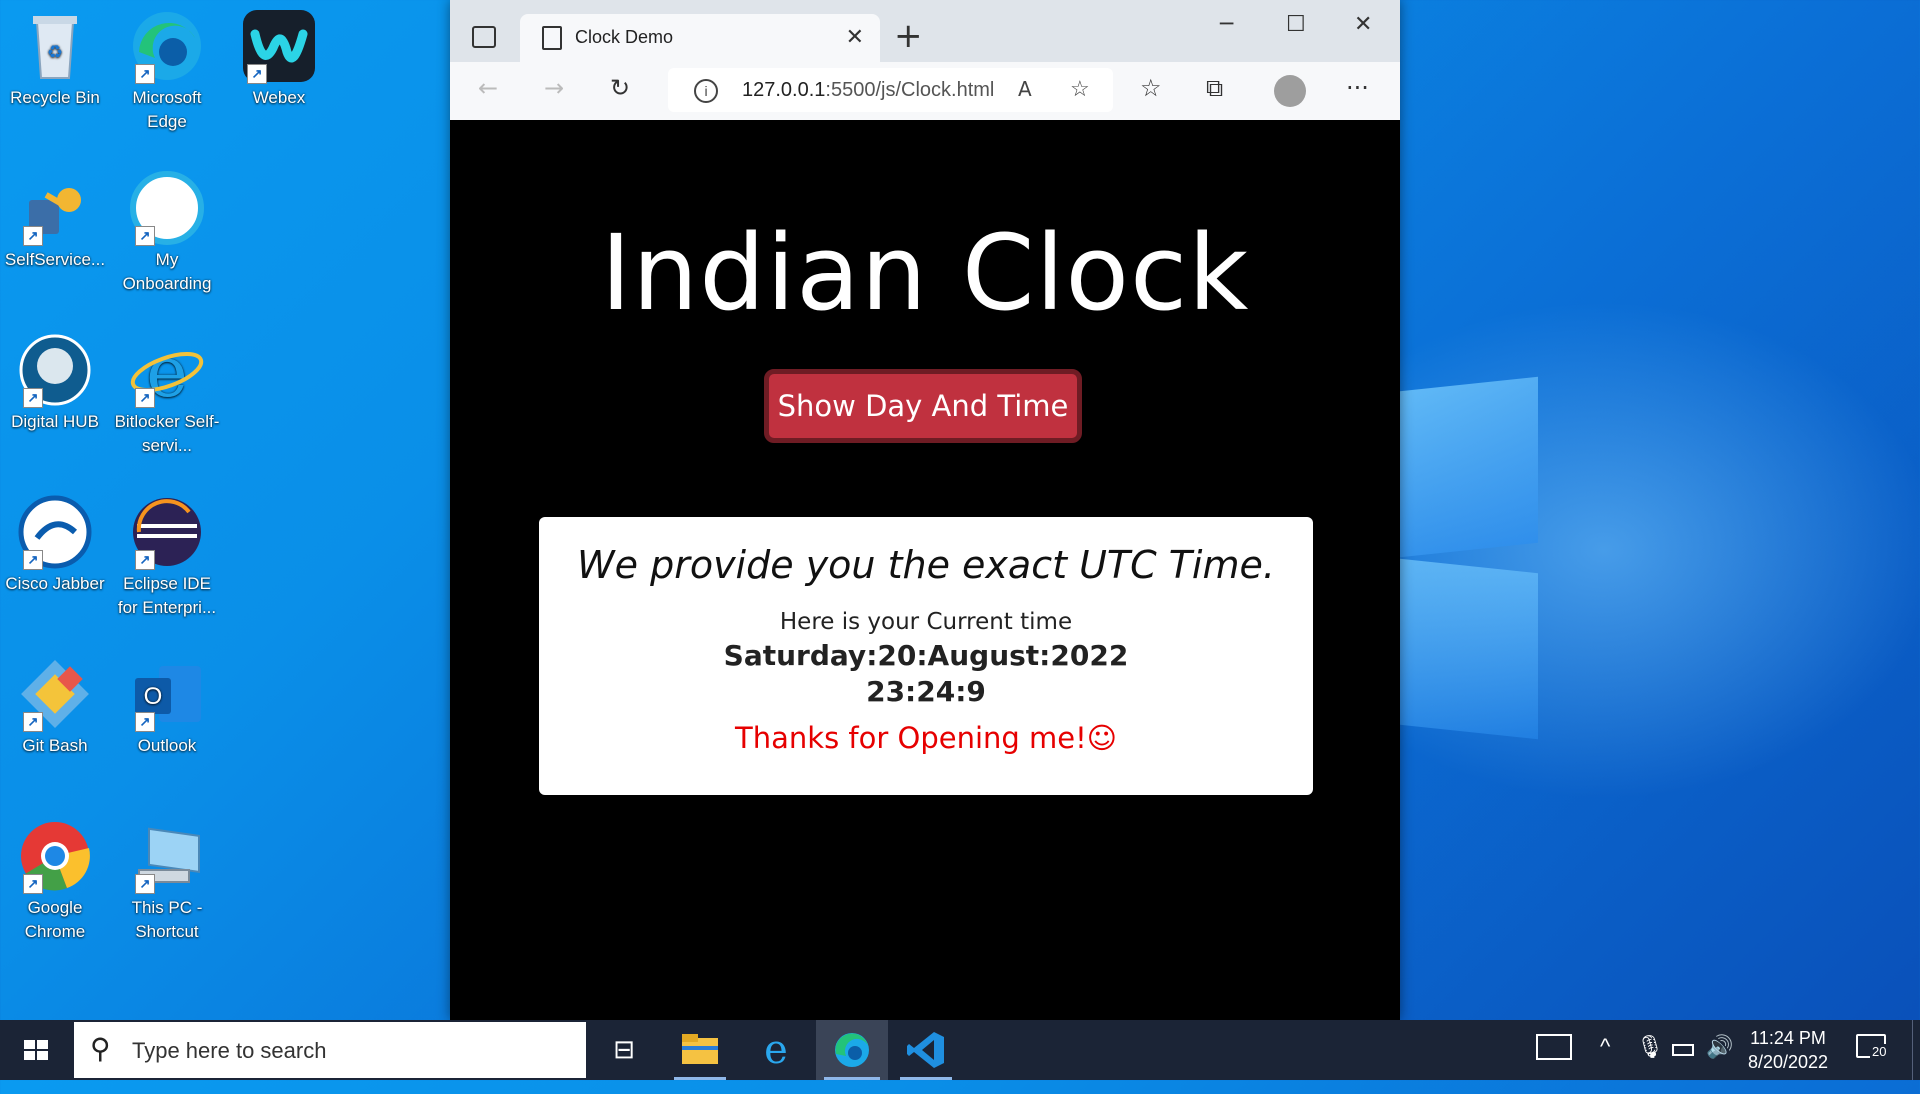  I want to click on windows-icon, so click(36, 1050).